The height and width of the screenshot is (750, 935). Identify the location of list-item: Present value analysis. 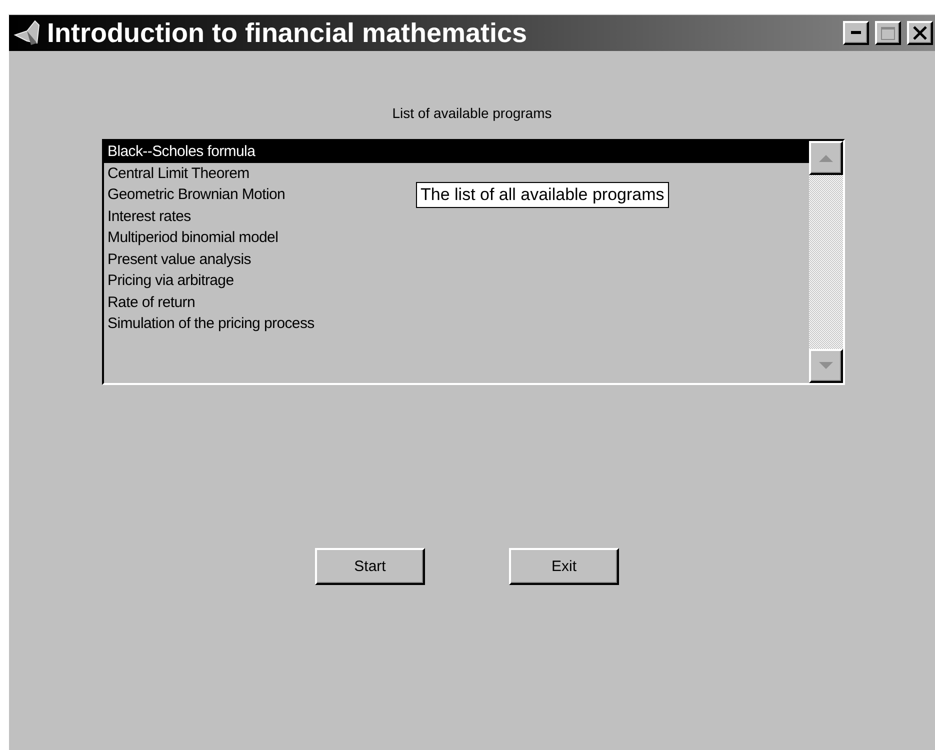
(177, 259).